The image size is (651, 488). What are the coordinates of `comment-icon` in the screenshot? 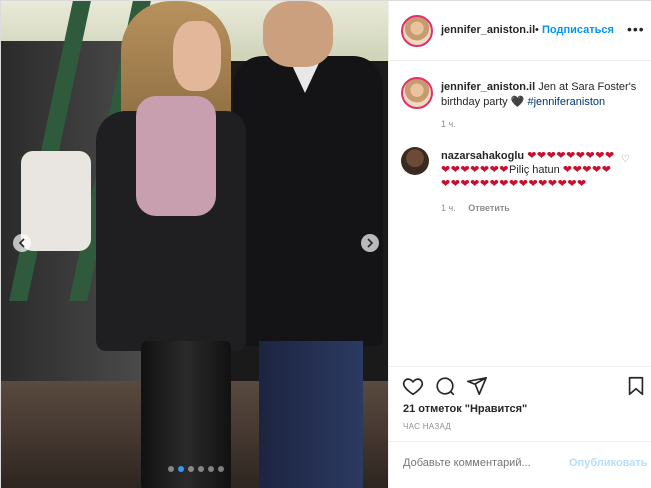 It's located at (445, 386).